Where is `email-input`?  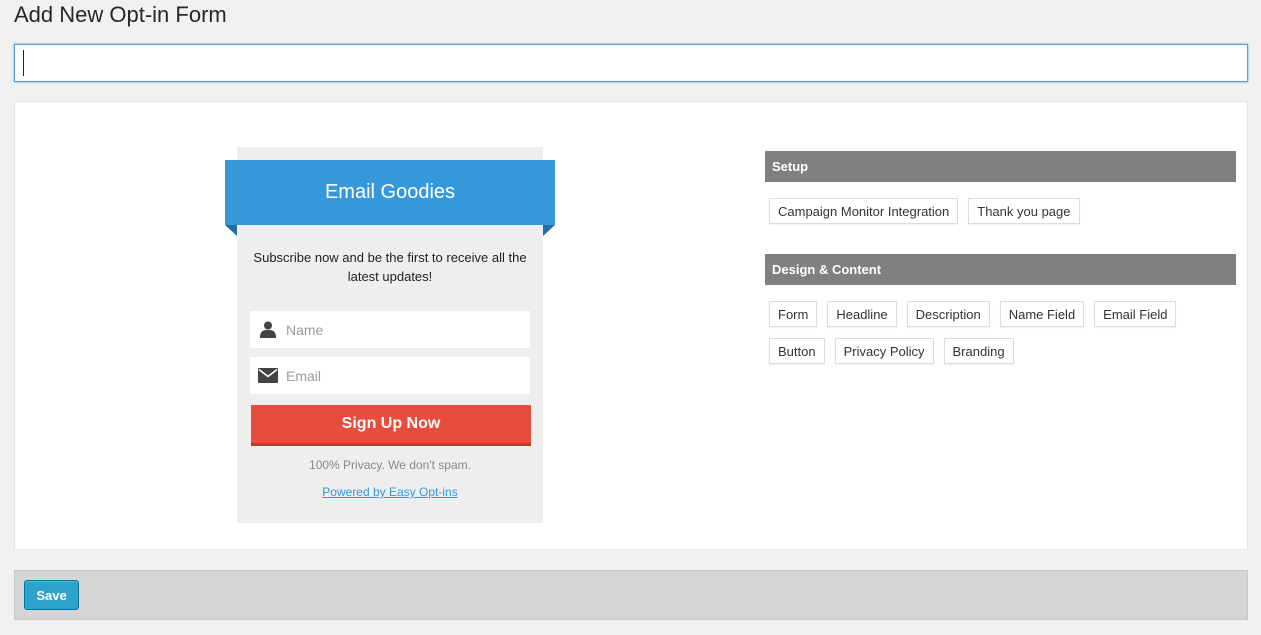
email-input is located at coordinates (401, 375).